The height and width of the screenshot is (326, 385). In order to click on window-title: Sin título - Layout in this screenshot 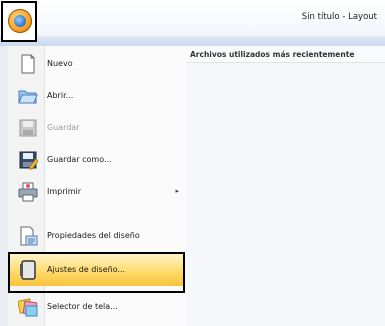, I will do `click(339, 17)`.